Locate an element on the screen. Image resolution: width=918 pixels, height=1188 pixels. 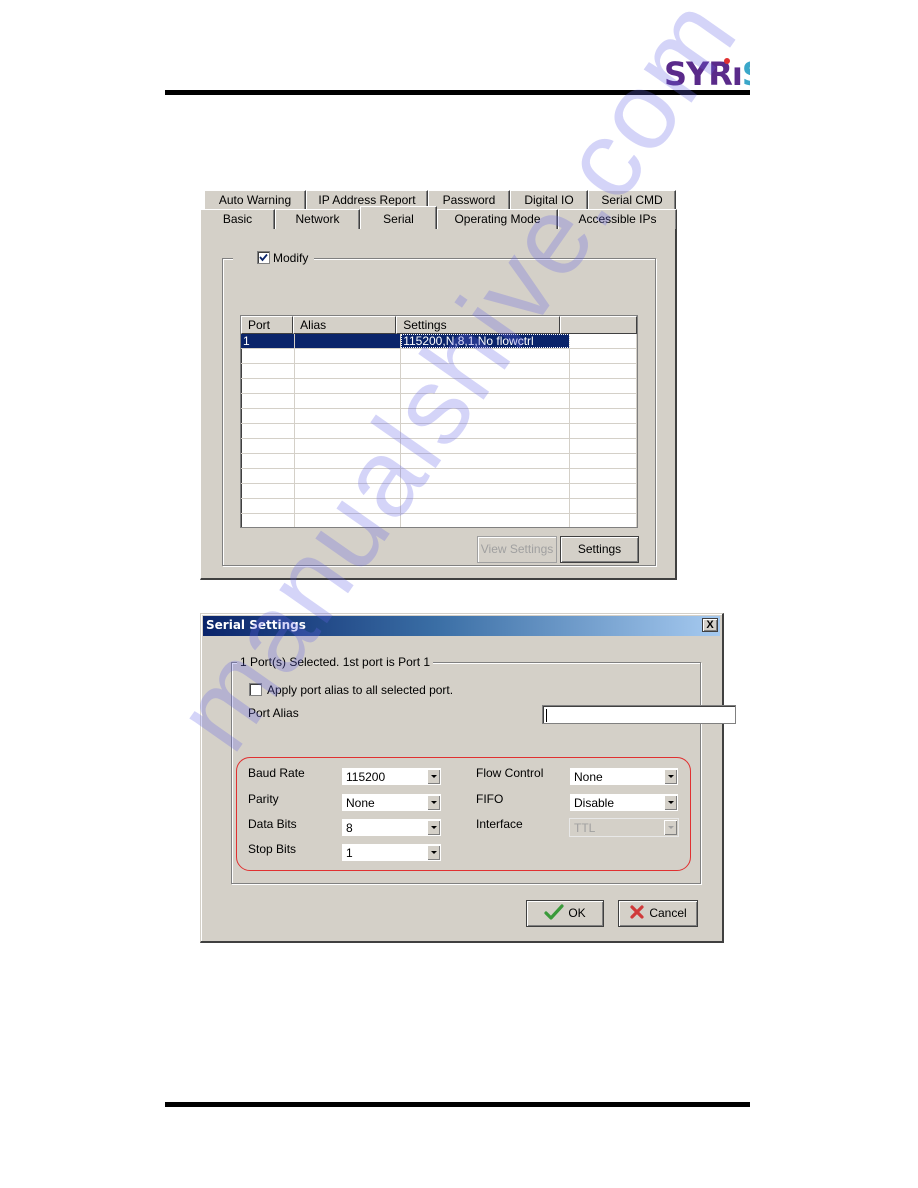
x-cancel-icon is located at coordinates (637, 912).